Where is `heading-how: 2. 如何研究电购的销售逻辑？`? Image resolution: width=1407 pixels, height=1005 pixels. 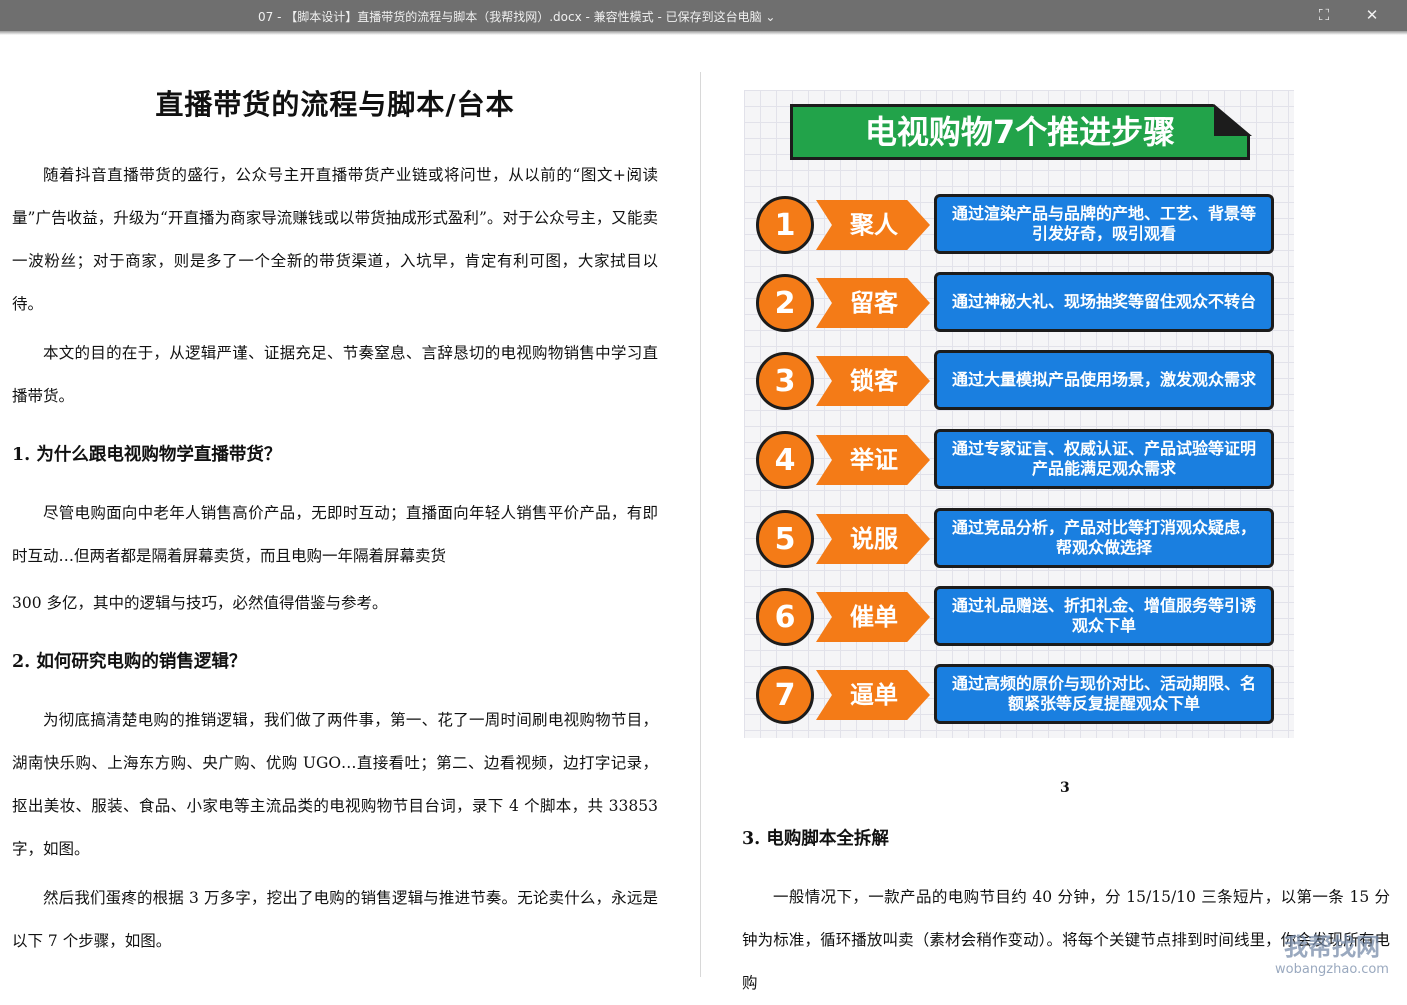
heading-how: 2. 如何研究电购的销售逻辑？ is located at coordinates (129, 662).